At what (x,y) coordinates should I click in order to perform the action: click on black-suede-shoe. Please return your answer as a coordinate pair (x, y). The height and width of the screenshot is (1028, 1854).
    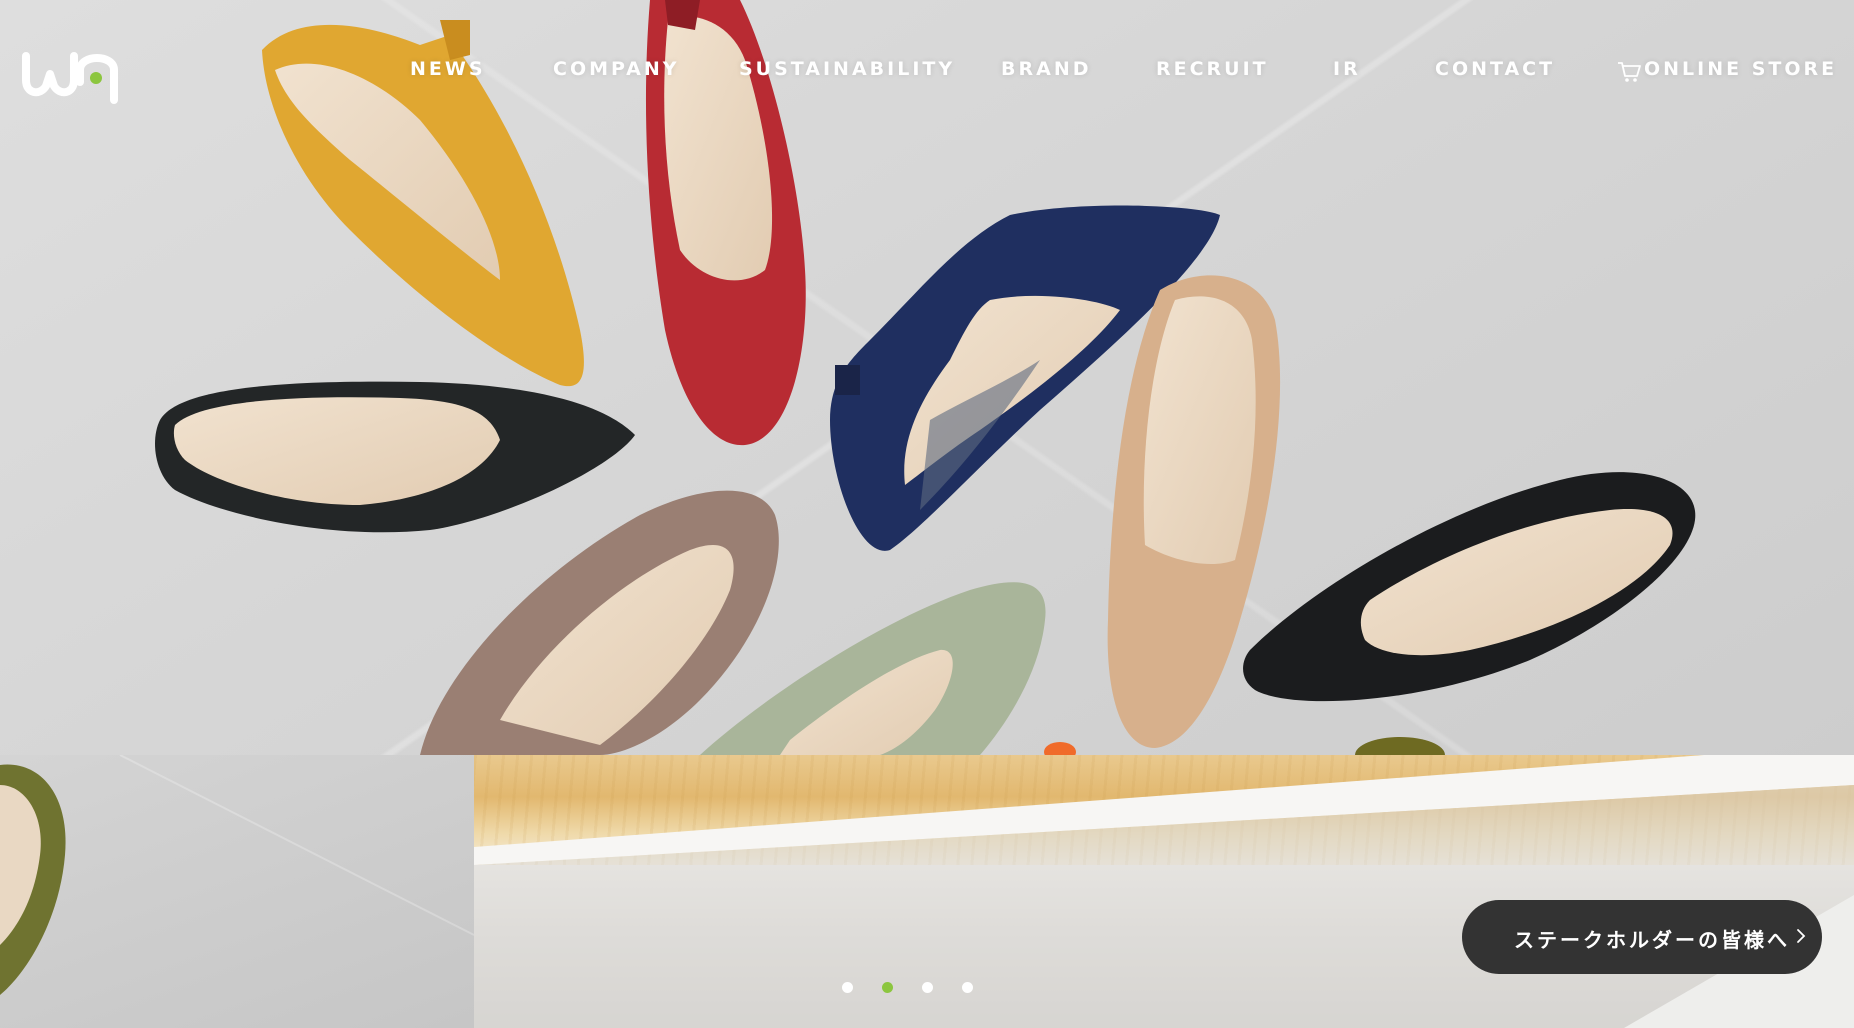
    Looking at the image, I should click on (1469, 587).